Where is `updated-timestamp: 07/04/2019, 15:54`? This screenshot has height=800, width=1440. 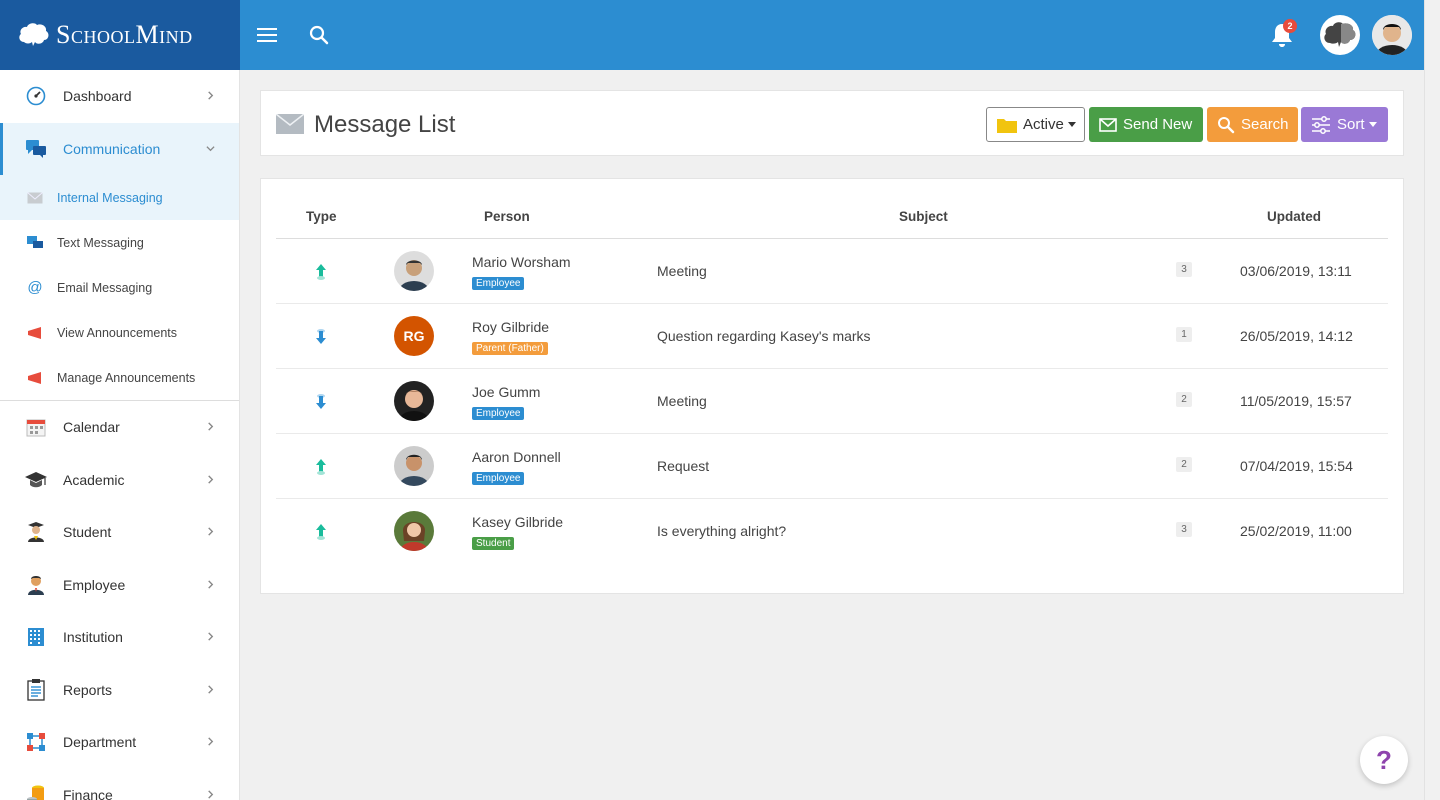 updated-timestamp: 07/04/2019, 15:54 is located at coordinates (1296, 466).